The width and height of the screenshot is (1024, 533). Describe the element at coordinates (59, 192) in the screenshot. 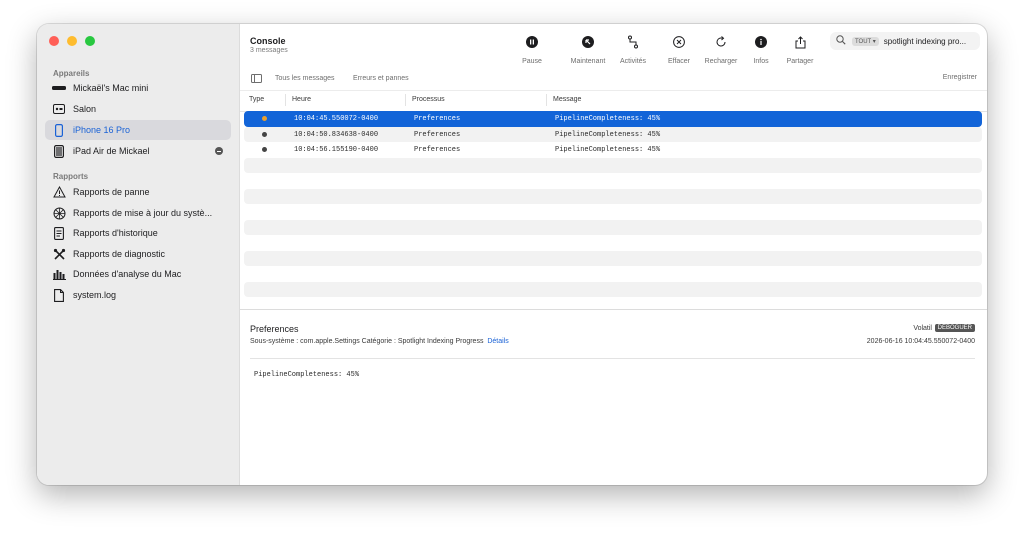

I see `warning-icon` at that location.